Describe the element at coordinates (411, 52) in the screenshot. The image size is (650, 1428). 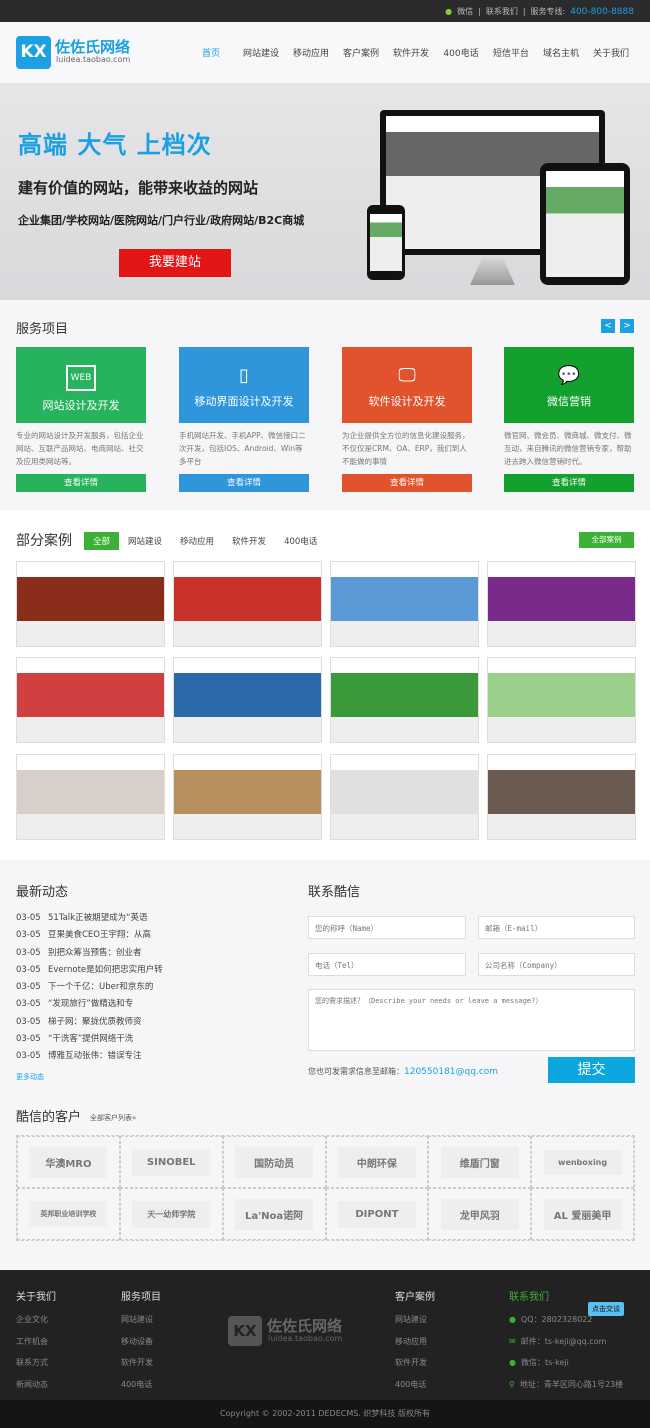
I see `nav-software: 软件开发` at that location.